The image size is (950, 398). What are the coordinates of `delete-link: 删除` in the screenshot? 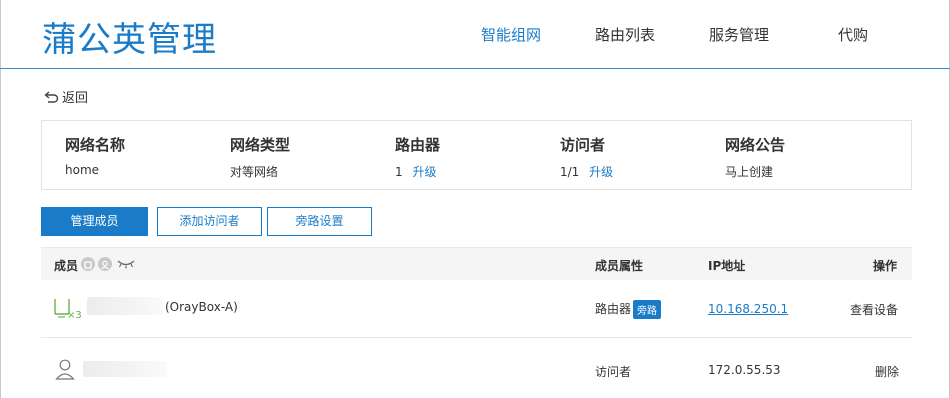 It's located at (887, 371).